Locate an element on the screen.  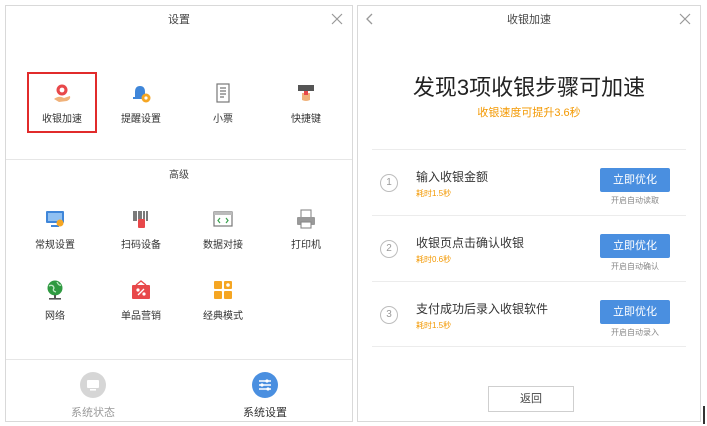
tile-classic-mode: 经典模式 is located at coordinates (223, 300).